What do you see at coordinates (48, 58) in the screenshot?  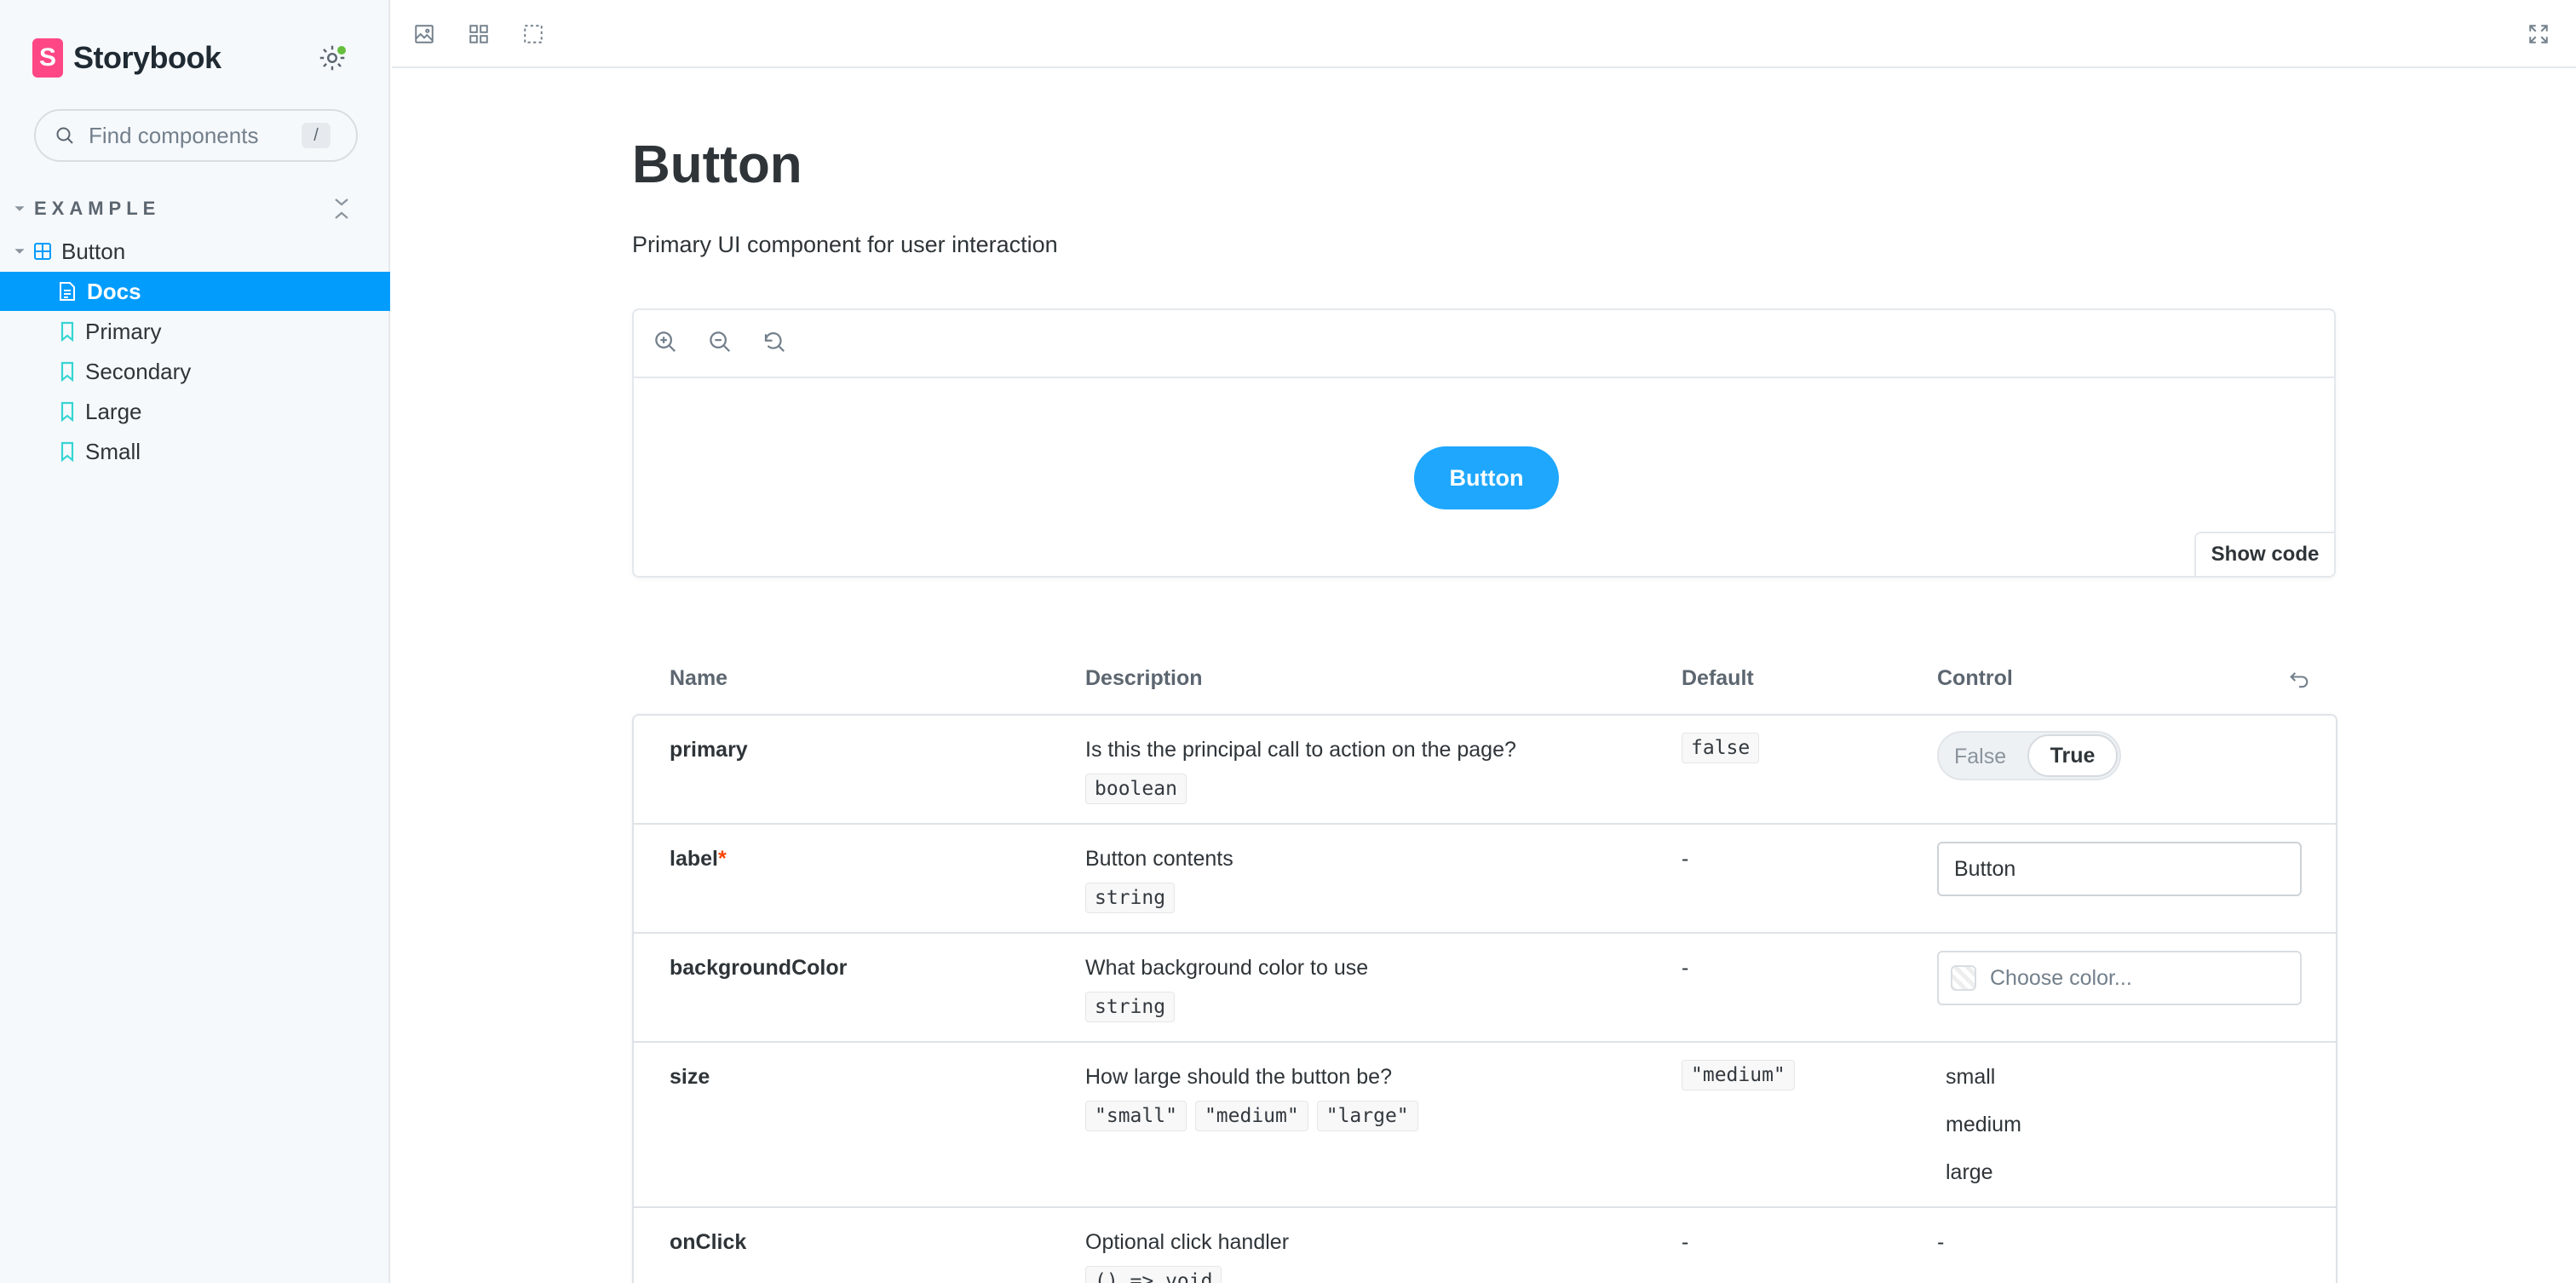 I see `storybook-logo-icon: S` at bounding box center [48, 58].